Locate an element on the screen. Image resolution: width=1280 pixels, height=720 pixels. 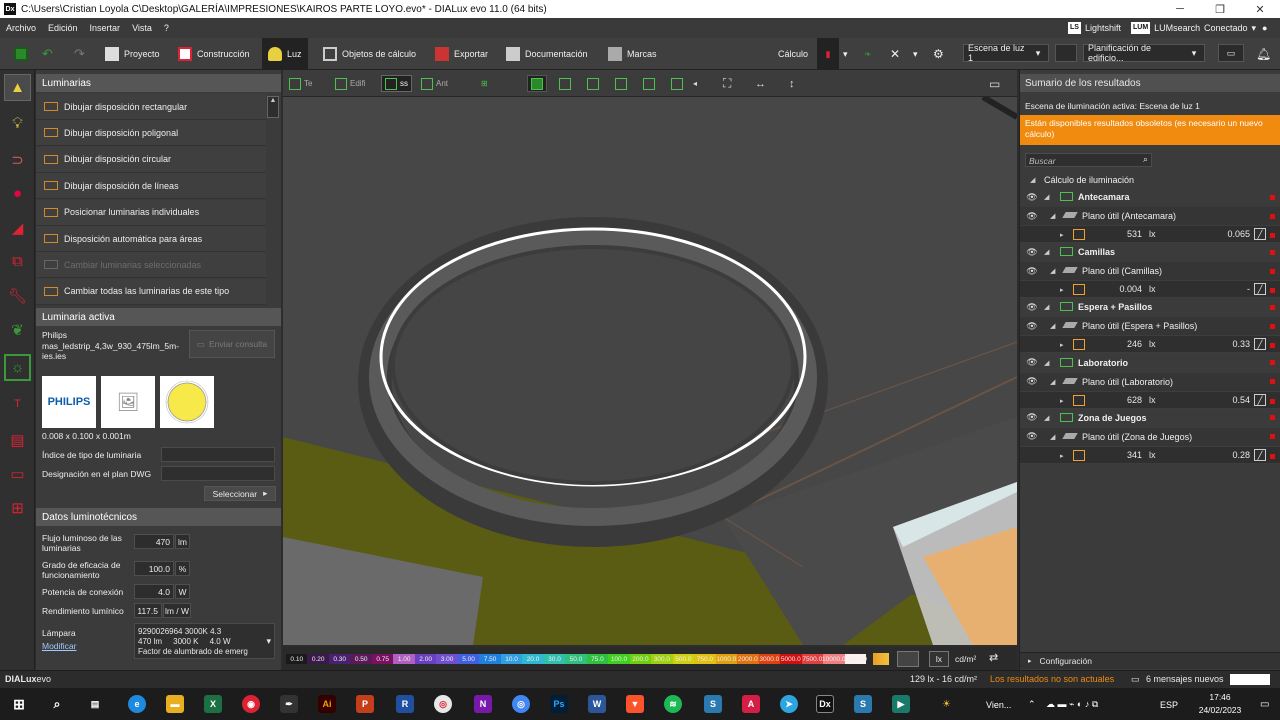
gradient-toggle-icon is located at coordinates (908, 659).